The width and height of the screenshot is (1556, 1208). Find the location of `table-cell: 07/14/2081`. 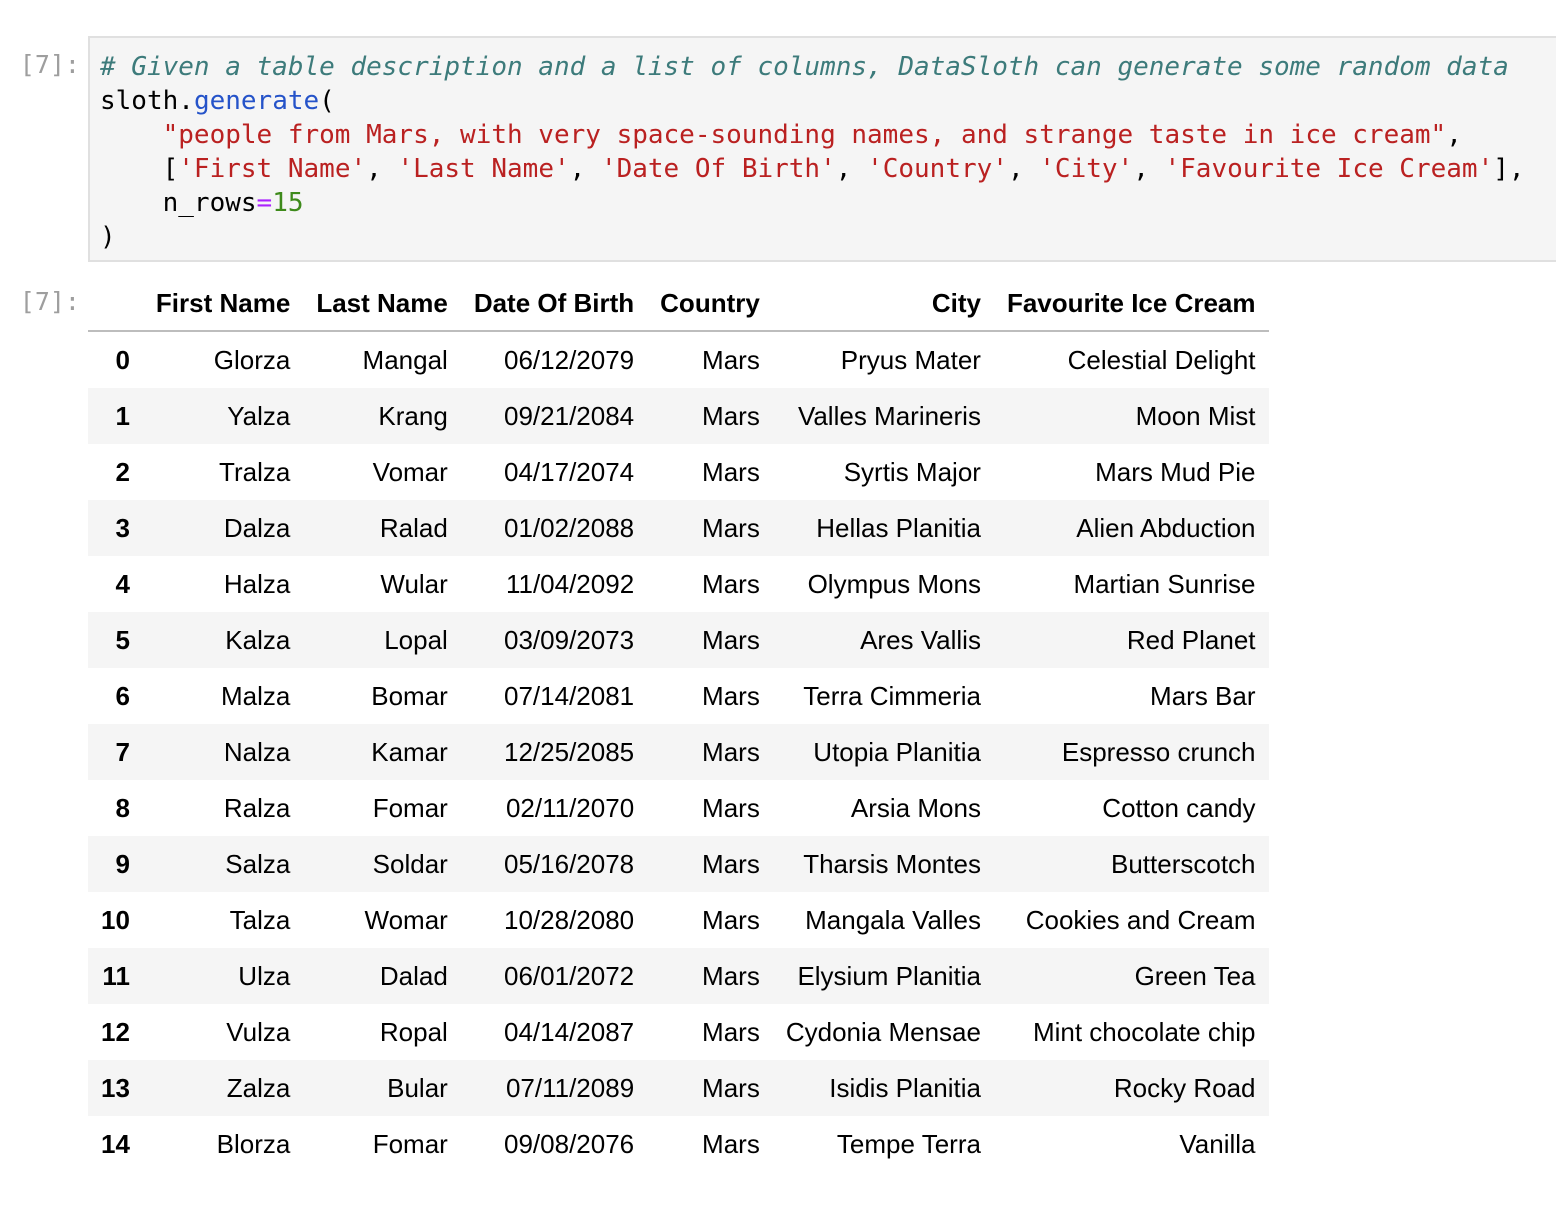

table-cell: 07/14/2081 is located at coordinates (569, 695).